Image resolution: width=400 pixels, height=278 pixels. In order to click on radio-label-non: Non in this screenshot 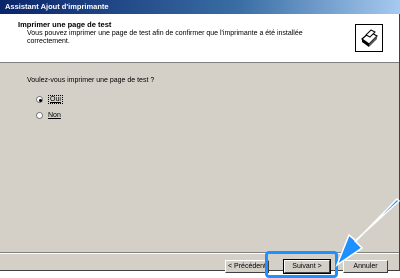, I will do `click(54, 115)`.